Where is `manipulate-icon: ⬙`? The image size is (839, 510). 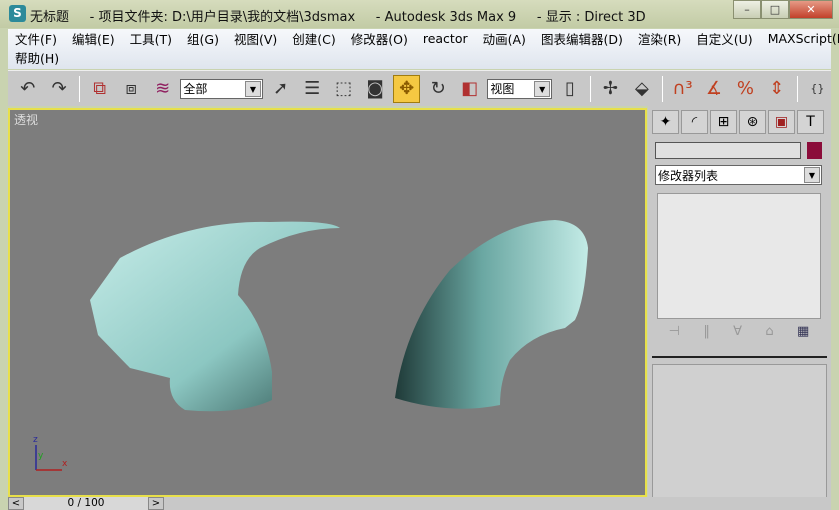 manipulate-icon: ⬙ is located at coordinates (641, 89).